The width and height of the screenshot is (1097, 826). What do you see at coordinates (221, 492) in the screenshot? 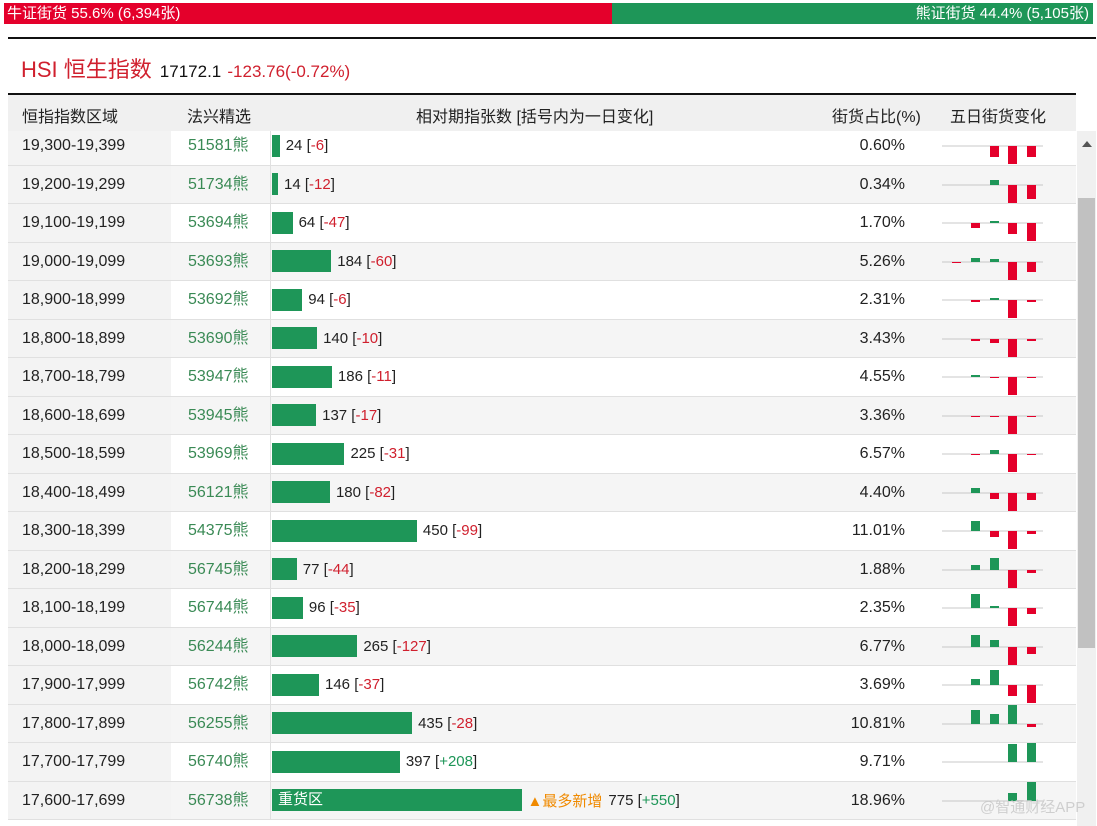
I see `warrant-code-link: 56121熊` at bounding box center [221, 492].